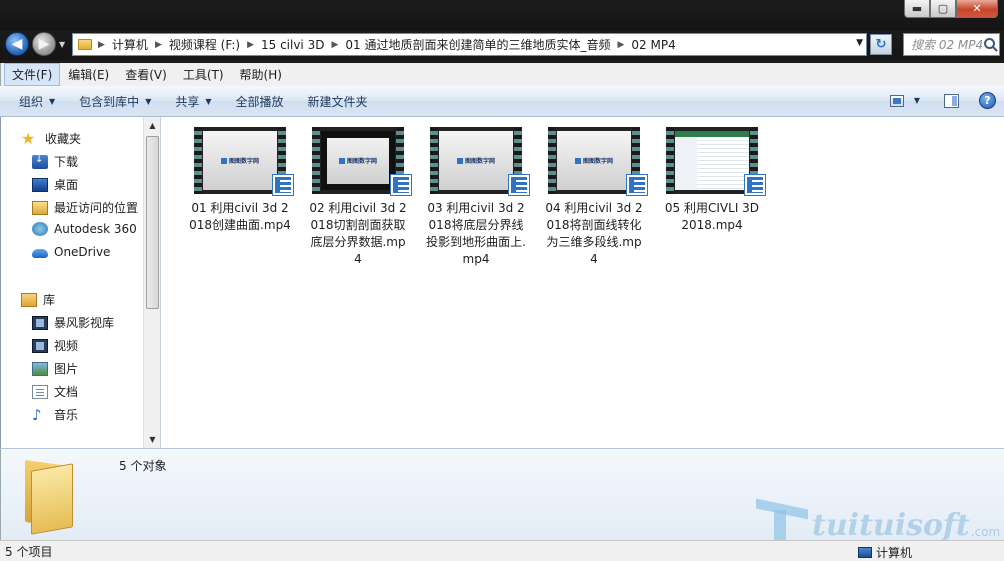 The width and height of the screenshot is (1004, 561). Describe the element at coordinates (55, 161) in the screenshot. I see `nav-item-downloads: 下载` at that location.